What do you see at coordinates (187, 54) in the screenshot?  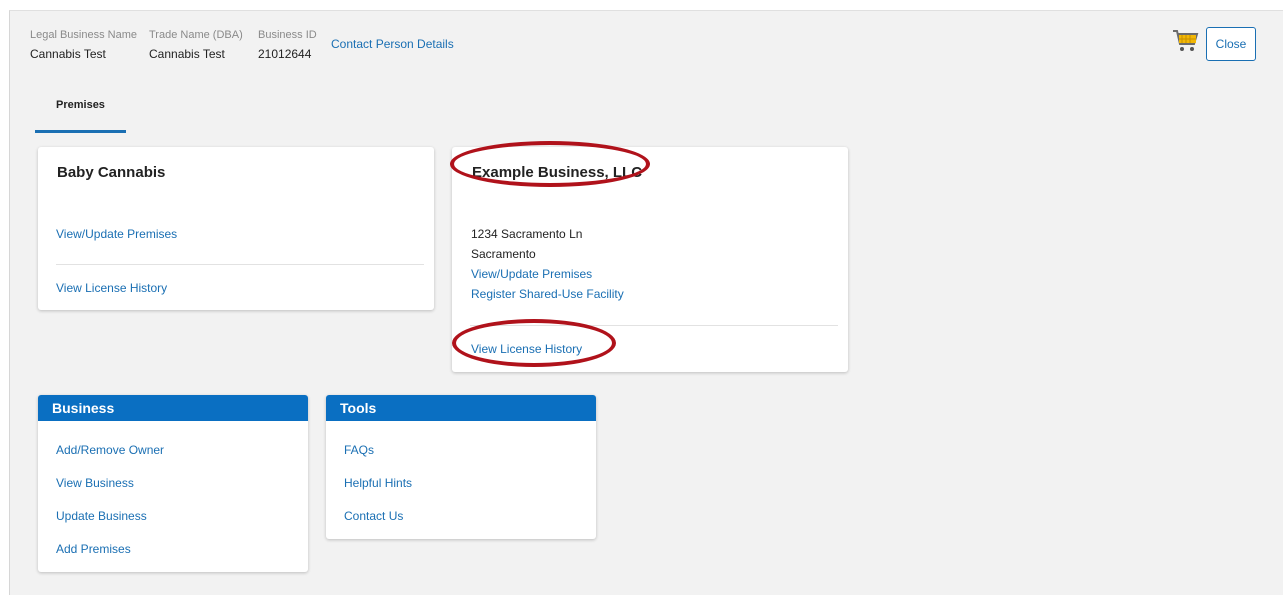 I see `trade-name-value: Cannabis Test` at bounding box center [187, 54].